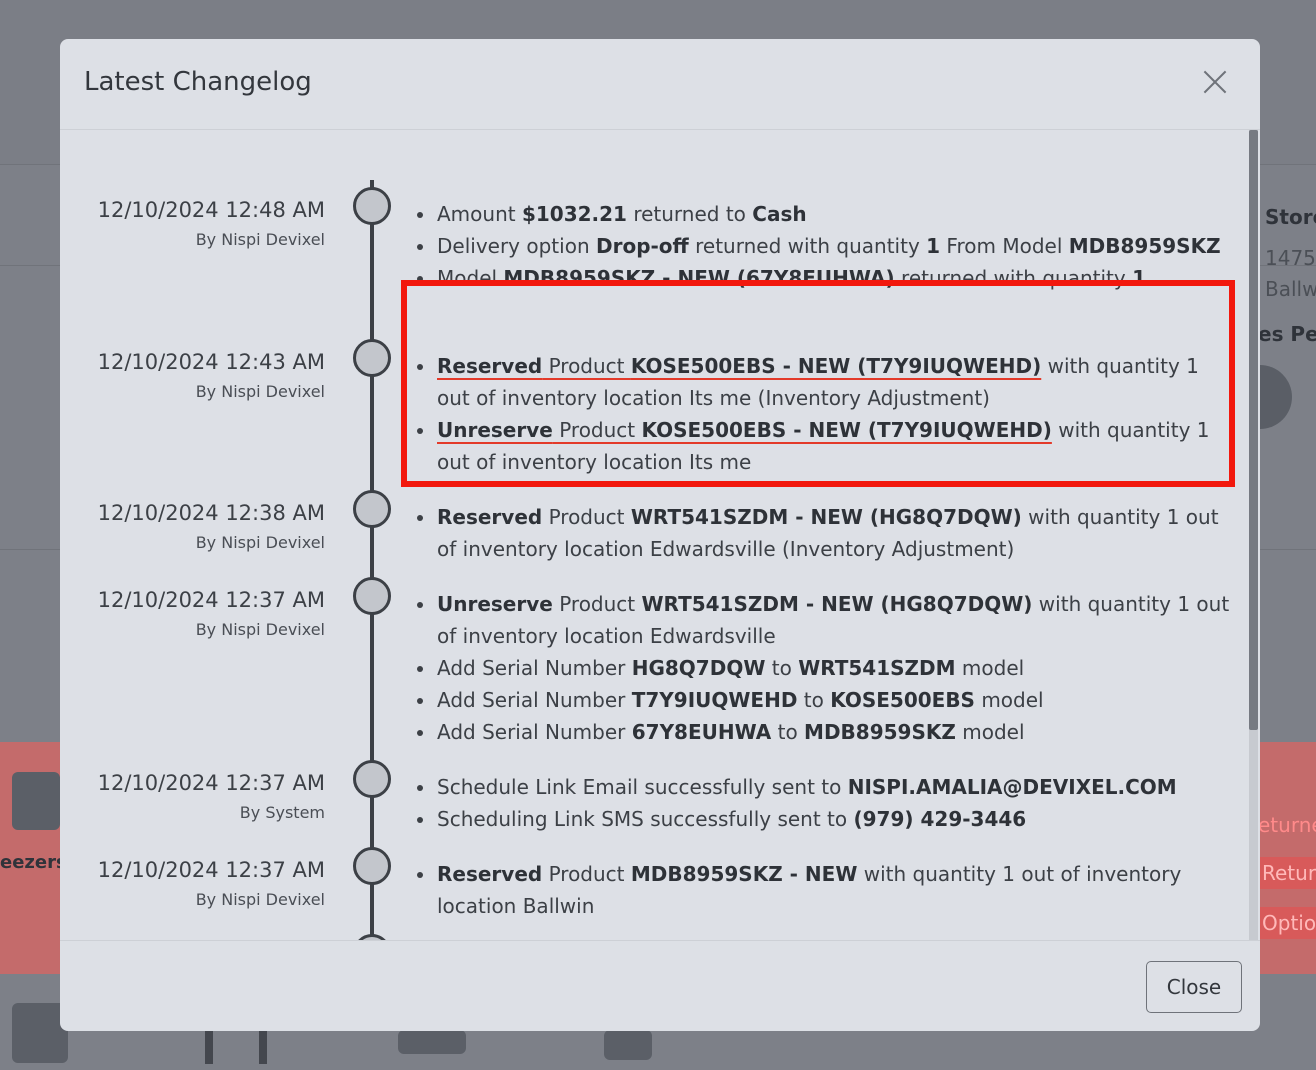  Describe the element at coordinates (642, 787) in the screenshot. I see `change-item-text: Schedule Link Email successfully sent to` at that location.